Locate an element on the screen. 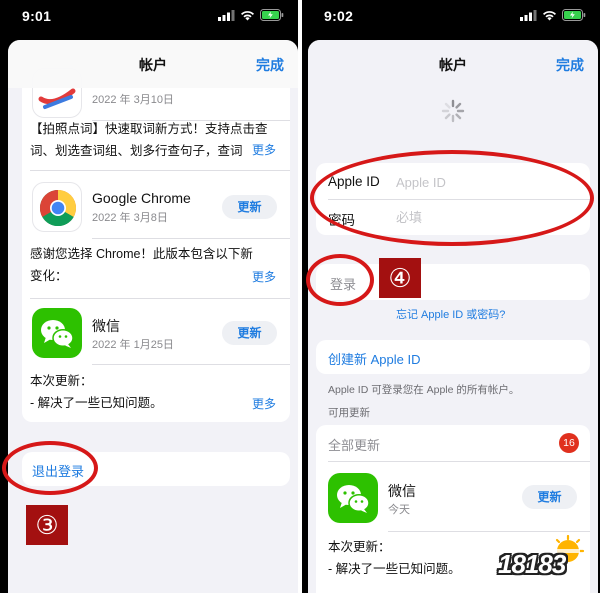 The height and width of the screenshot is (593, 600). app-description: 【拍照点词】快速取词新方式！支持点击查词、划选查词组、划多行查句子，查词 is located at coordinates (155, 140).